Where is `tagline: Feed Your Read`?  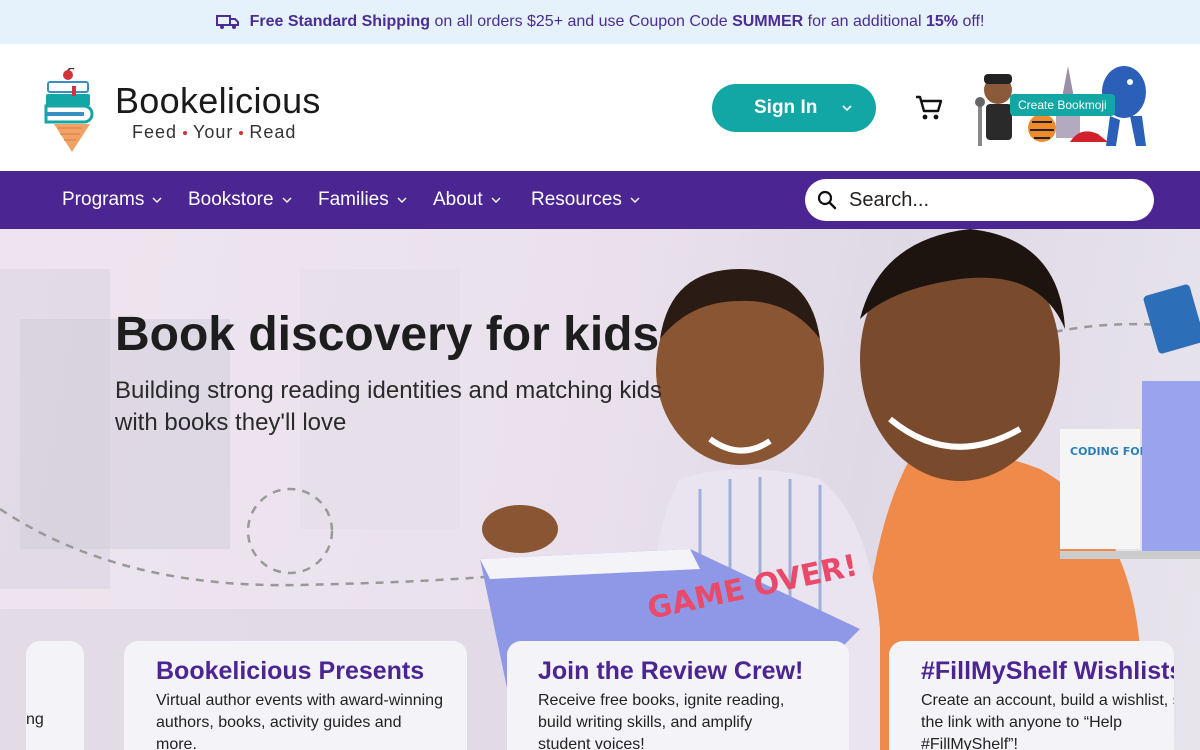 tagline: Feed Your Read is located at coordinates (214, 132).